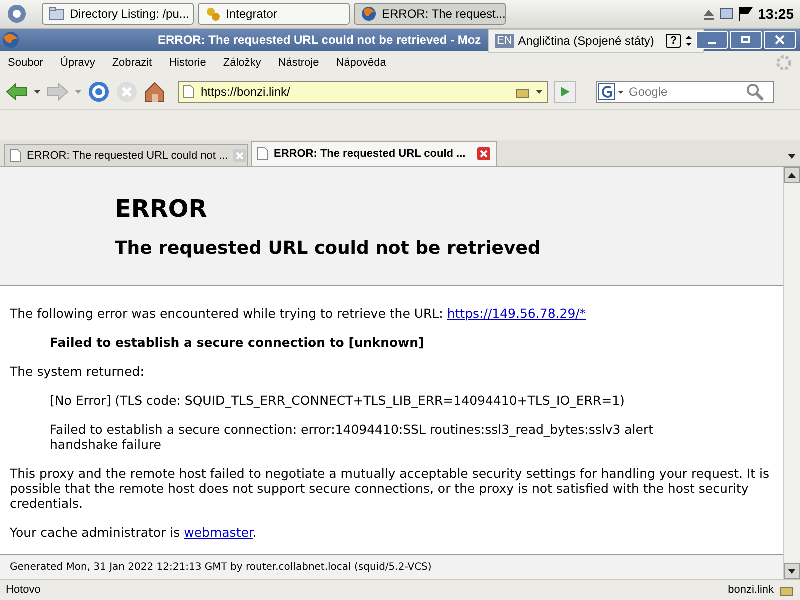 The height and width of the screenshot is (600, 800). What do you see at coordinates (689, 41) in the screenshot?
I see `options-arrows-icon` at bounding box center [689, 41].